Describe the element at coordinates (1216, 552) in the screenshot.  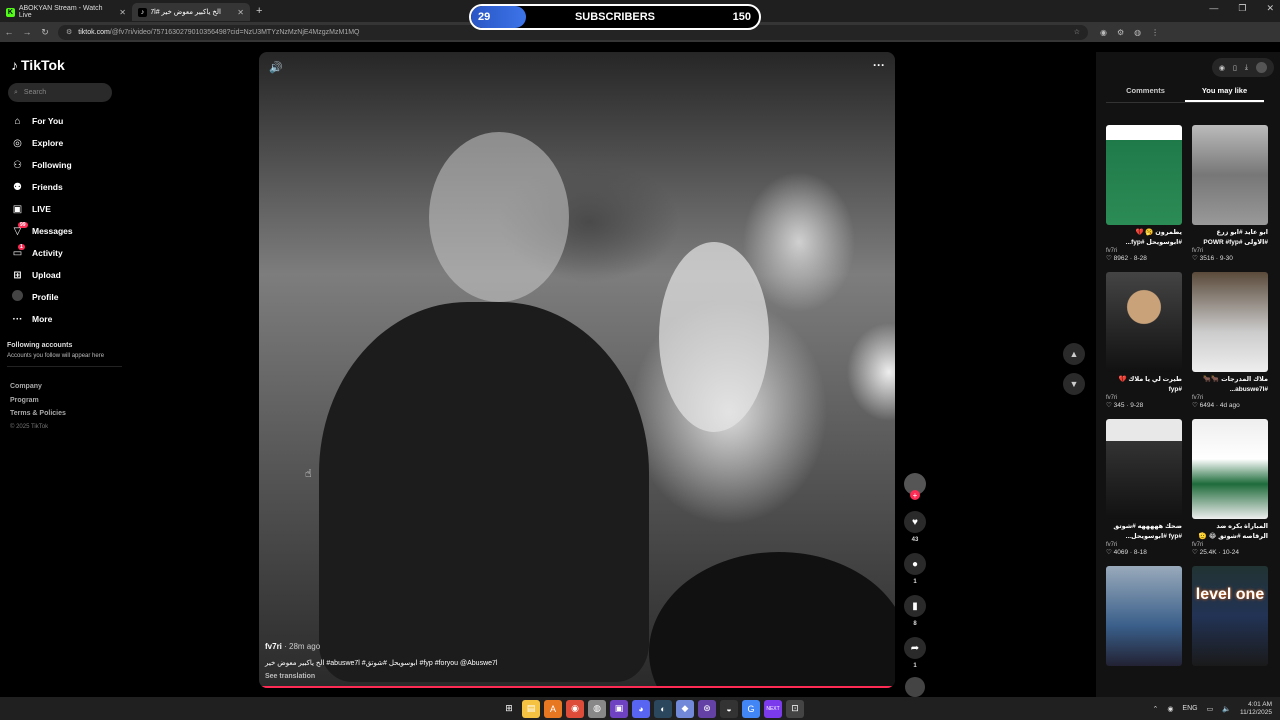
I see `card-stats: ♡ 25.4K · 10-24` at that location.